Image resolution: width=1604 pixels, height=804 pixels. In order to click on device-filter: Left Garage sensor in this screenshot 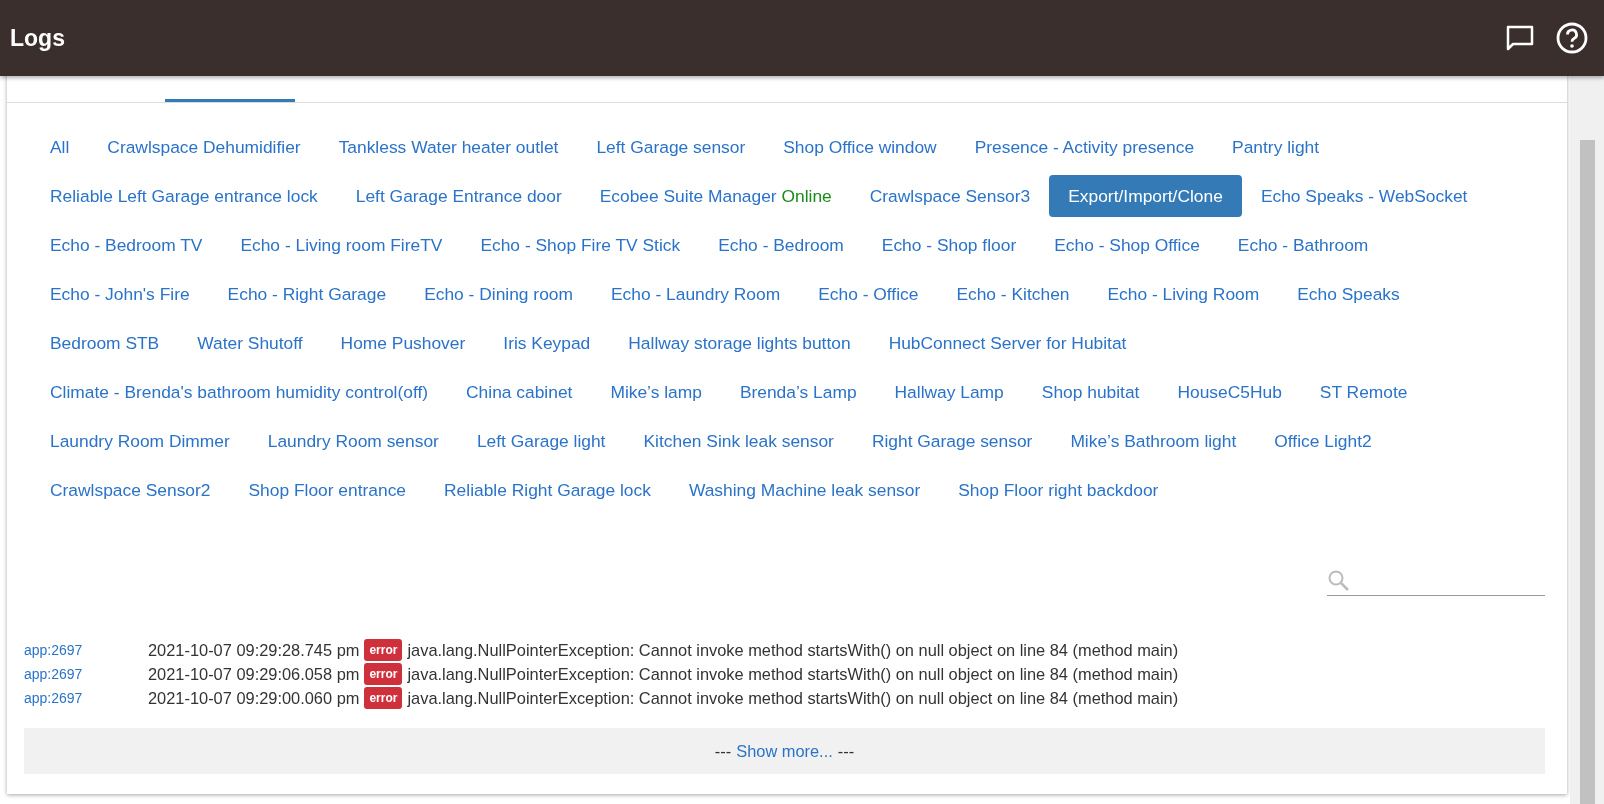, I will do `click(671, 147)`.